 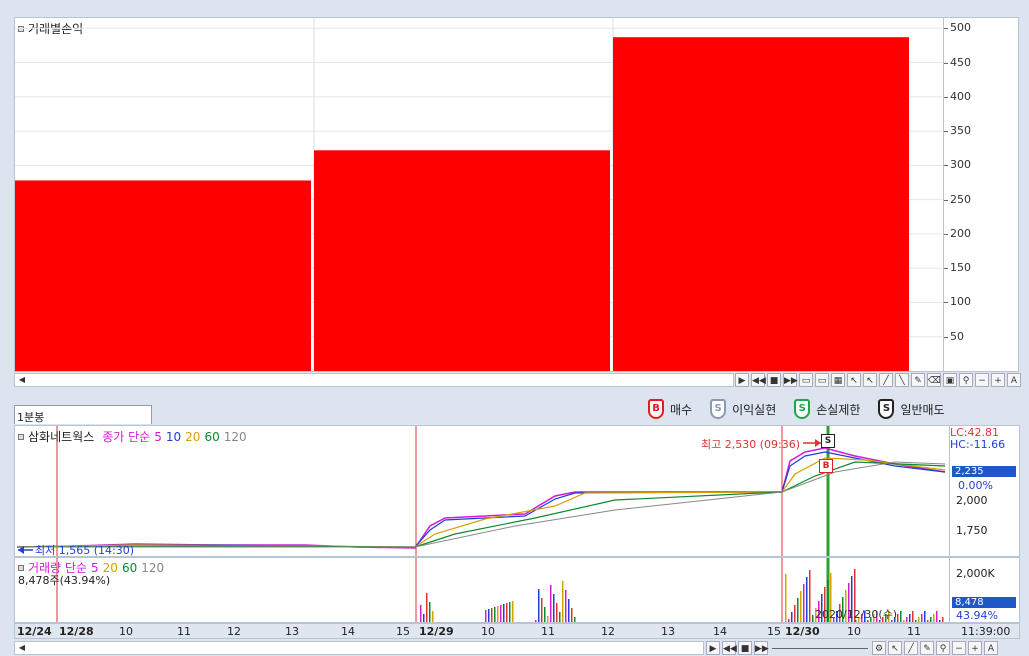 What do you see at coordinates (975, 485) in the screenshot?
I see `price-pct: 0.00%` at bounding box center [975, 485].